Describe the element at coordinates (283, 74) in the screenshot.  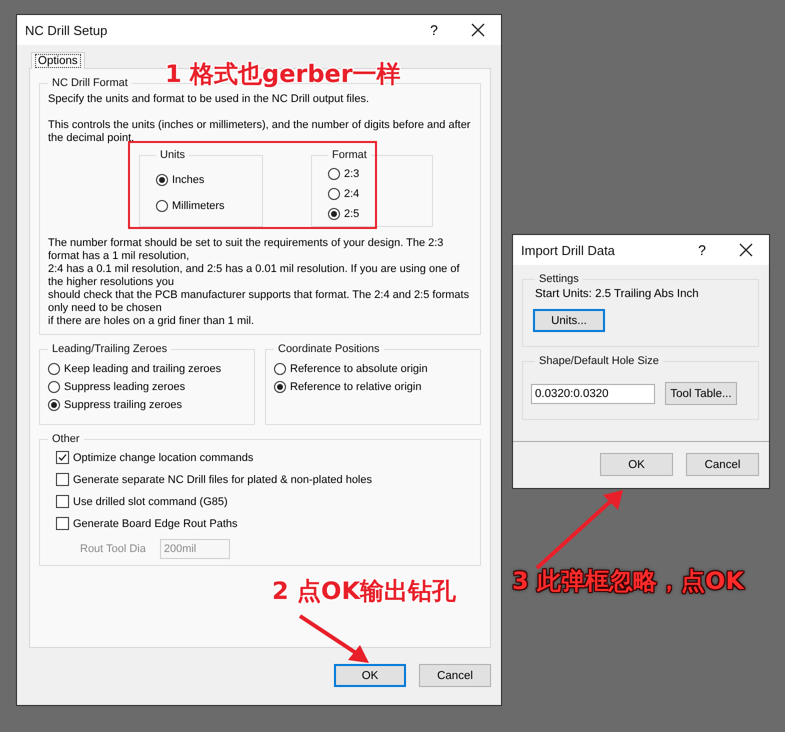
I see `annotation-text: 1 格式也gerber一样` at that location.